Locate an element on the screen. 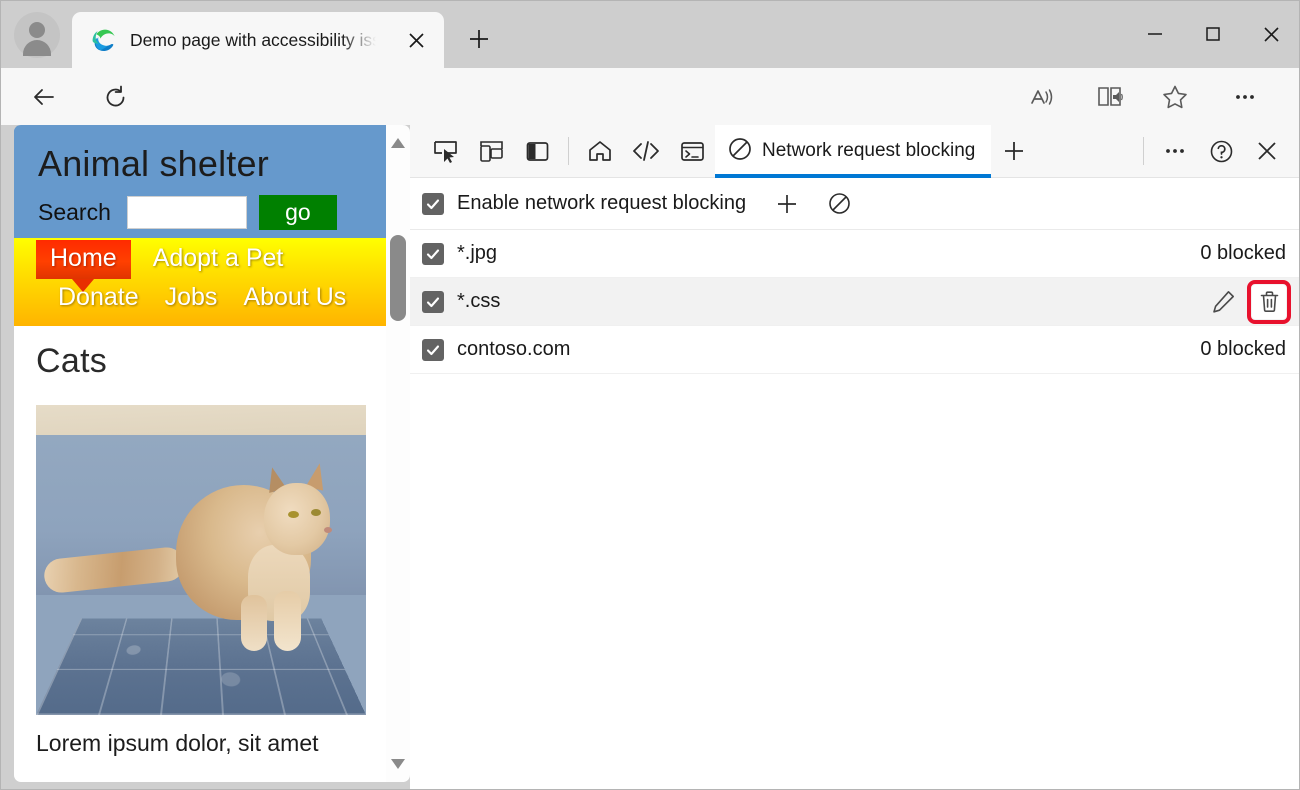 The width and height of the screenshot is (1300, 790). avatar is located at coordinates (37, 35).